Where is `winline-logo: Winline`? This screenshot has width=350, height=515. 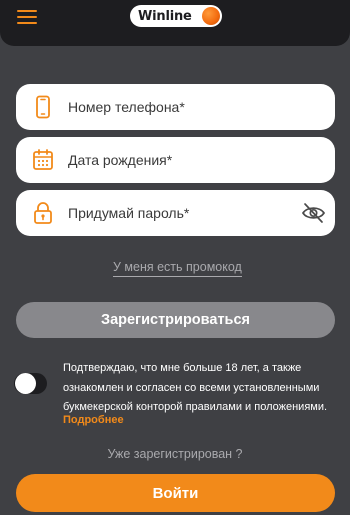 winline-logo: Winline is located at coordinates (176, 16).